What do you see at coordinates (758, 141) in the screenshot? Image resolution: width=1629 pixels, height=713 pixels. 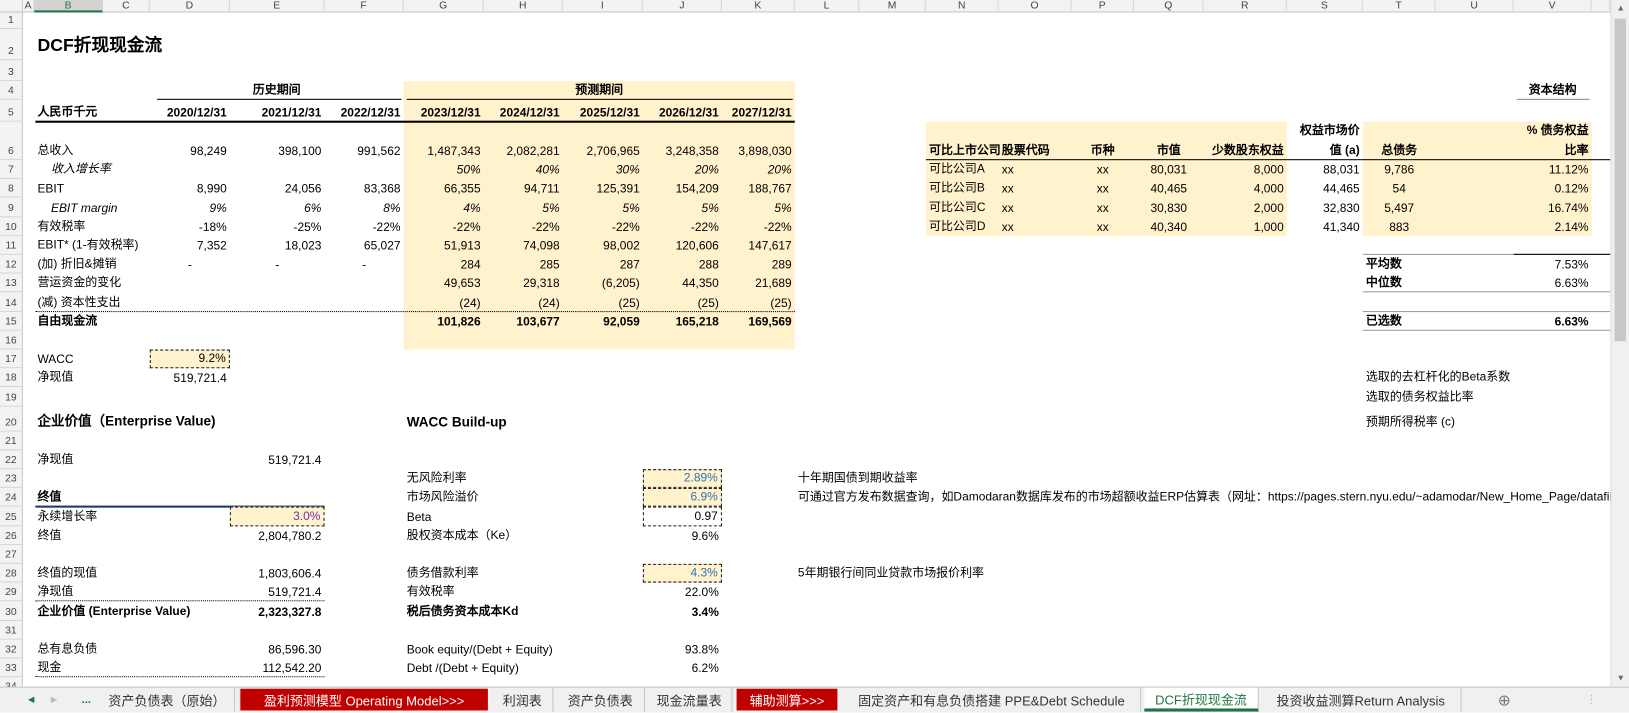 I see `value-cell: 3,898,030` at bounding box center [758, 141].